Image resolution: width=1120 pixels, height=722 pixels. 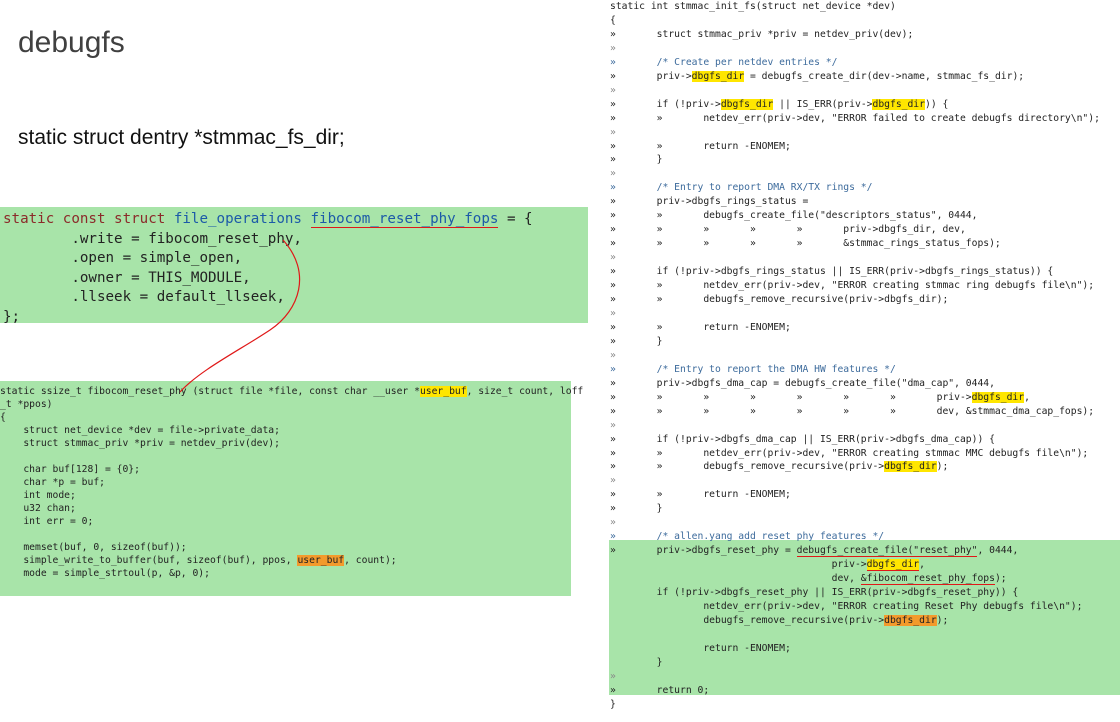 What do you see at coordinates (443, 391) in the screenshot?
I see `user-buf-highlight: user_buf` at bounding box center [443, 391].